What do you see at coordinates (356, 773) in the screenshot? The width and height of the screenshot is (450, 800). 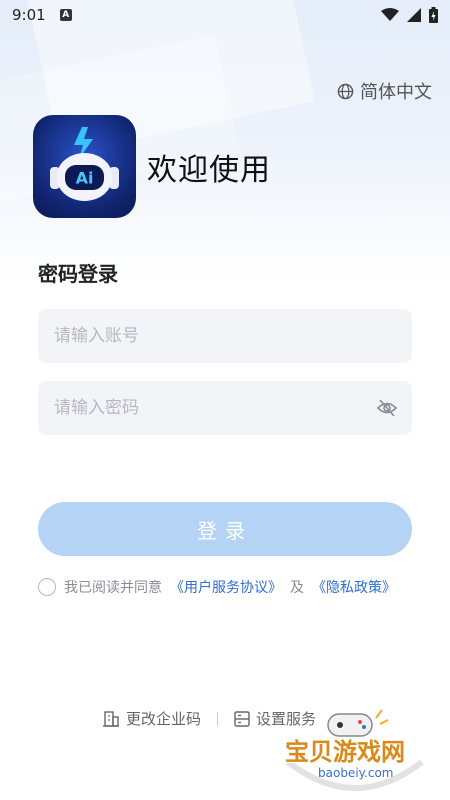 I see `watermark-url: baobeiy.com` at bounding box center [356, 773].